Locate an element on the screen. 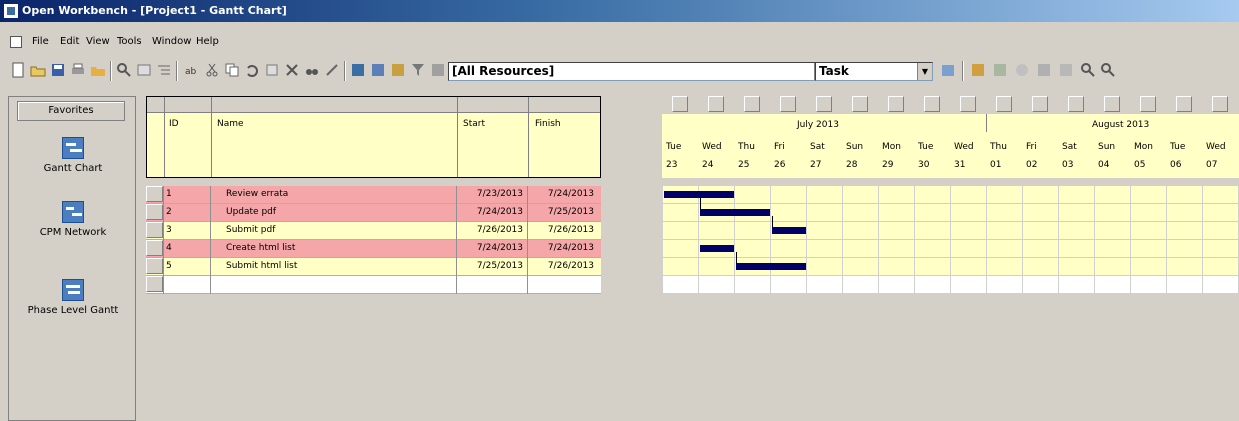  task-info-icon is located at coordinates (978, 70).